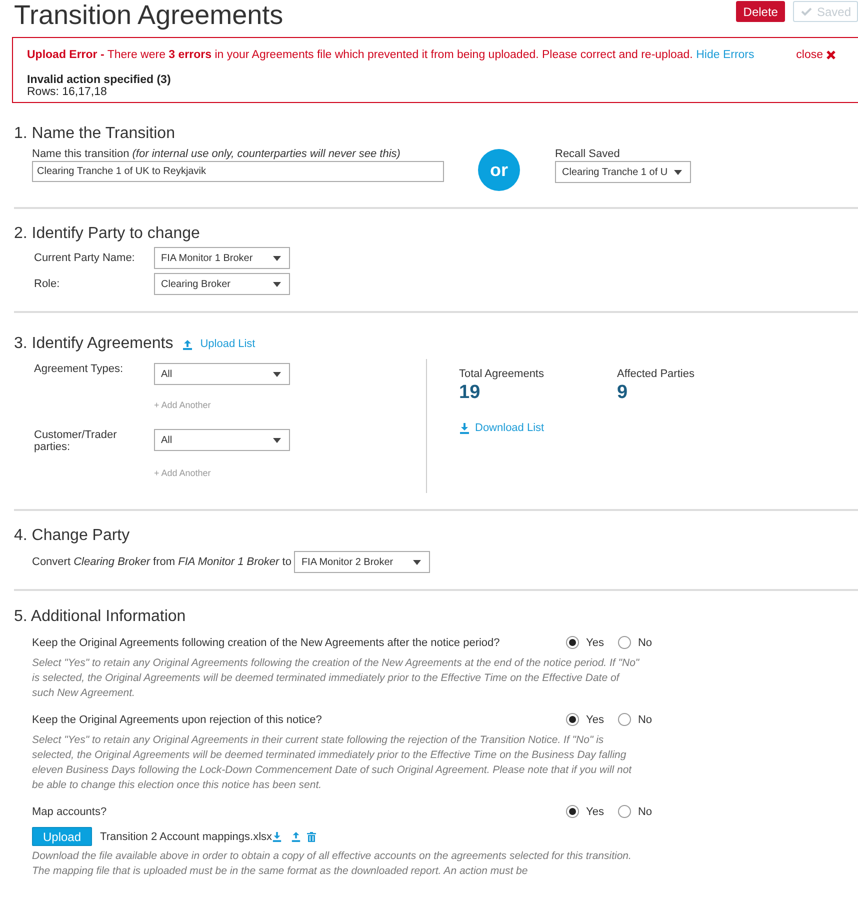  Describe the element at coordinates (502, 374) in the screenshot. I see `stat-label: Total Agreements` at that location.